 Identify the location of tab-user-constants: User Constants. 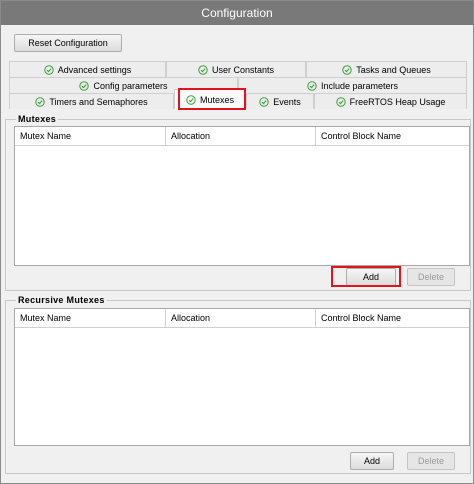
(236, 69).